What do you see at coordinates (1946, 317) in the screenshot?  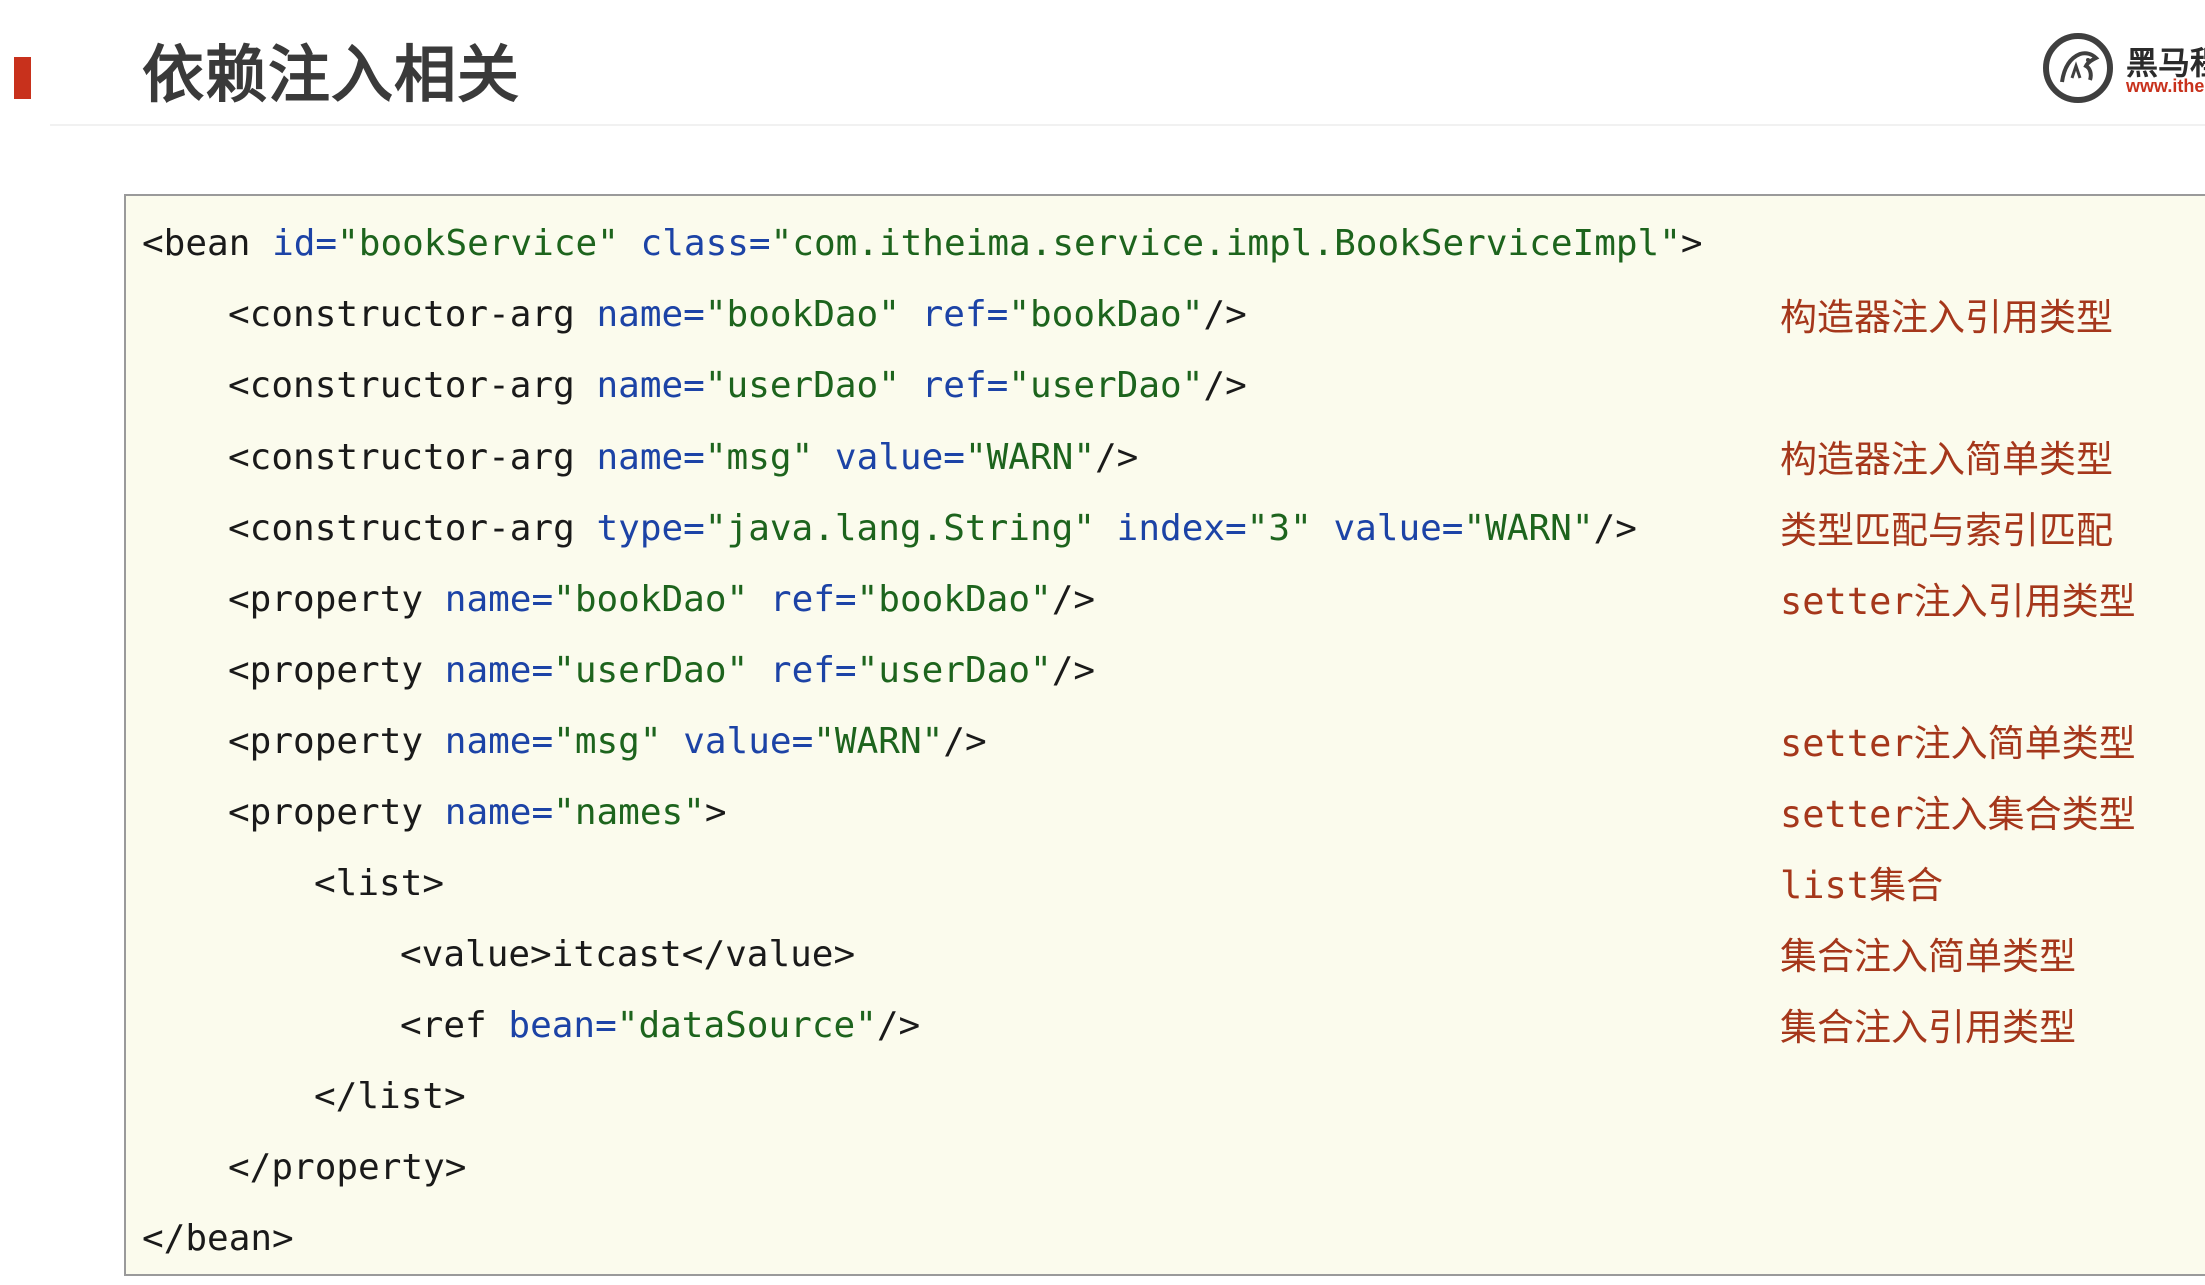 I see `annotation-constructor-ref: 构造器注入引用类型` at bounding box center [1946, 317].